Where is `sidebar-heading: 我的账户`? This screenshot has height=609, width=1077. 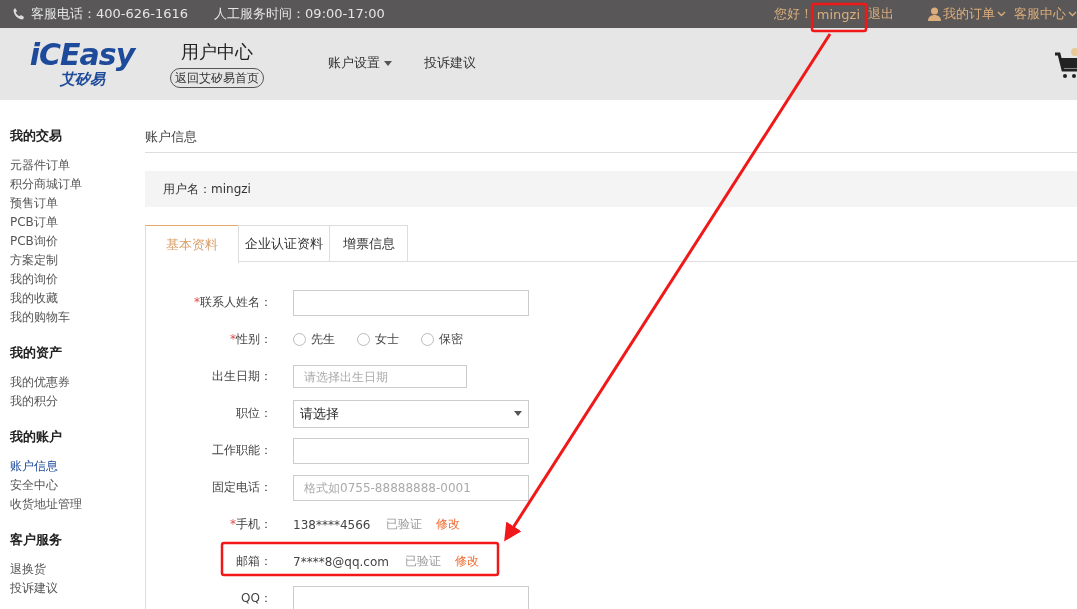 sidebar-heading: 我的账户 is located at coordinates (36, 437).